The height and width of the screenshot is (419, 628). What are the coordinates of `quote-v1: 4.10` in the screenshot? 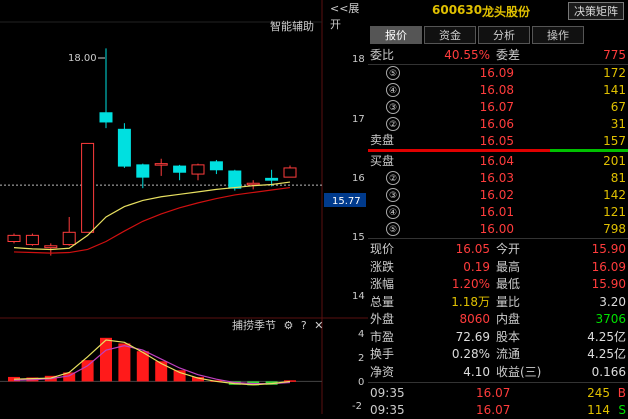 It's located at (476, 371).